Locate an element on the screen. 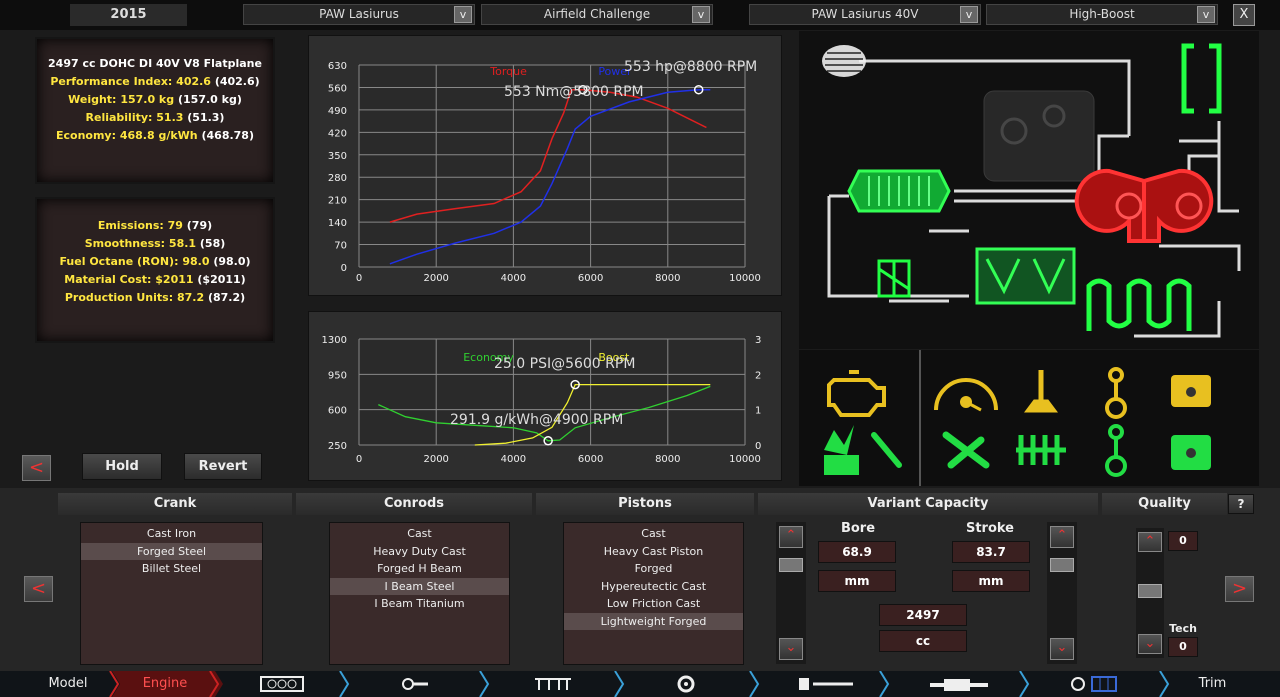 The height and width of the screenshot is (697, 1280). y-tick-label: 210 is located at coordinates (337, 201).